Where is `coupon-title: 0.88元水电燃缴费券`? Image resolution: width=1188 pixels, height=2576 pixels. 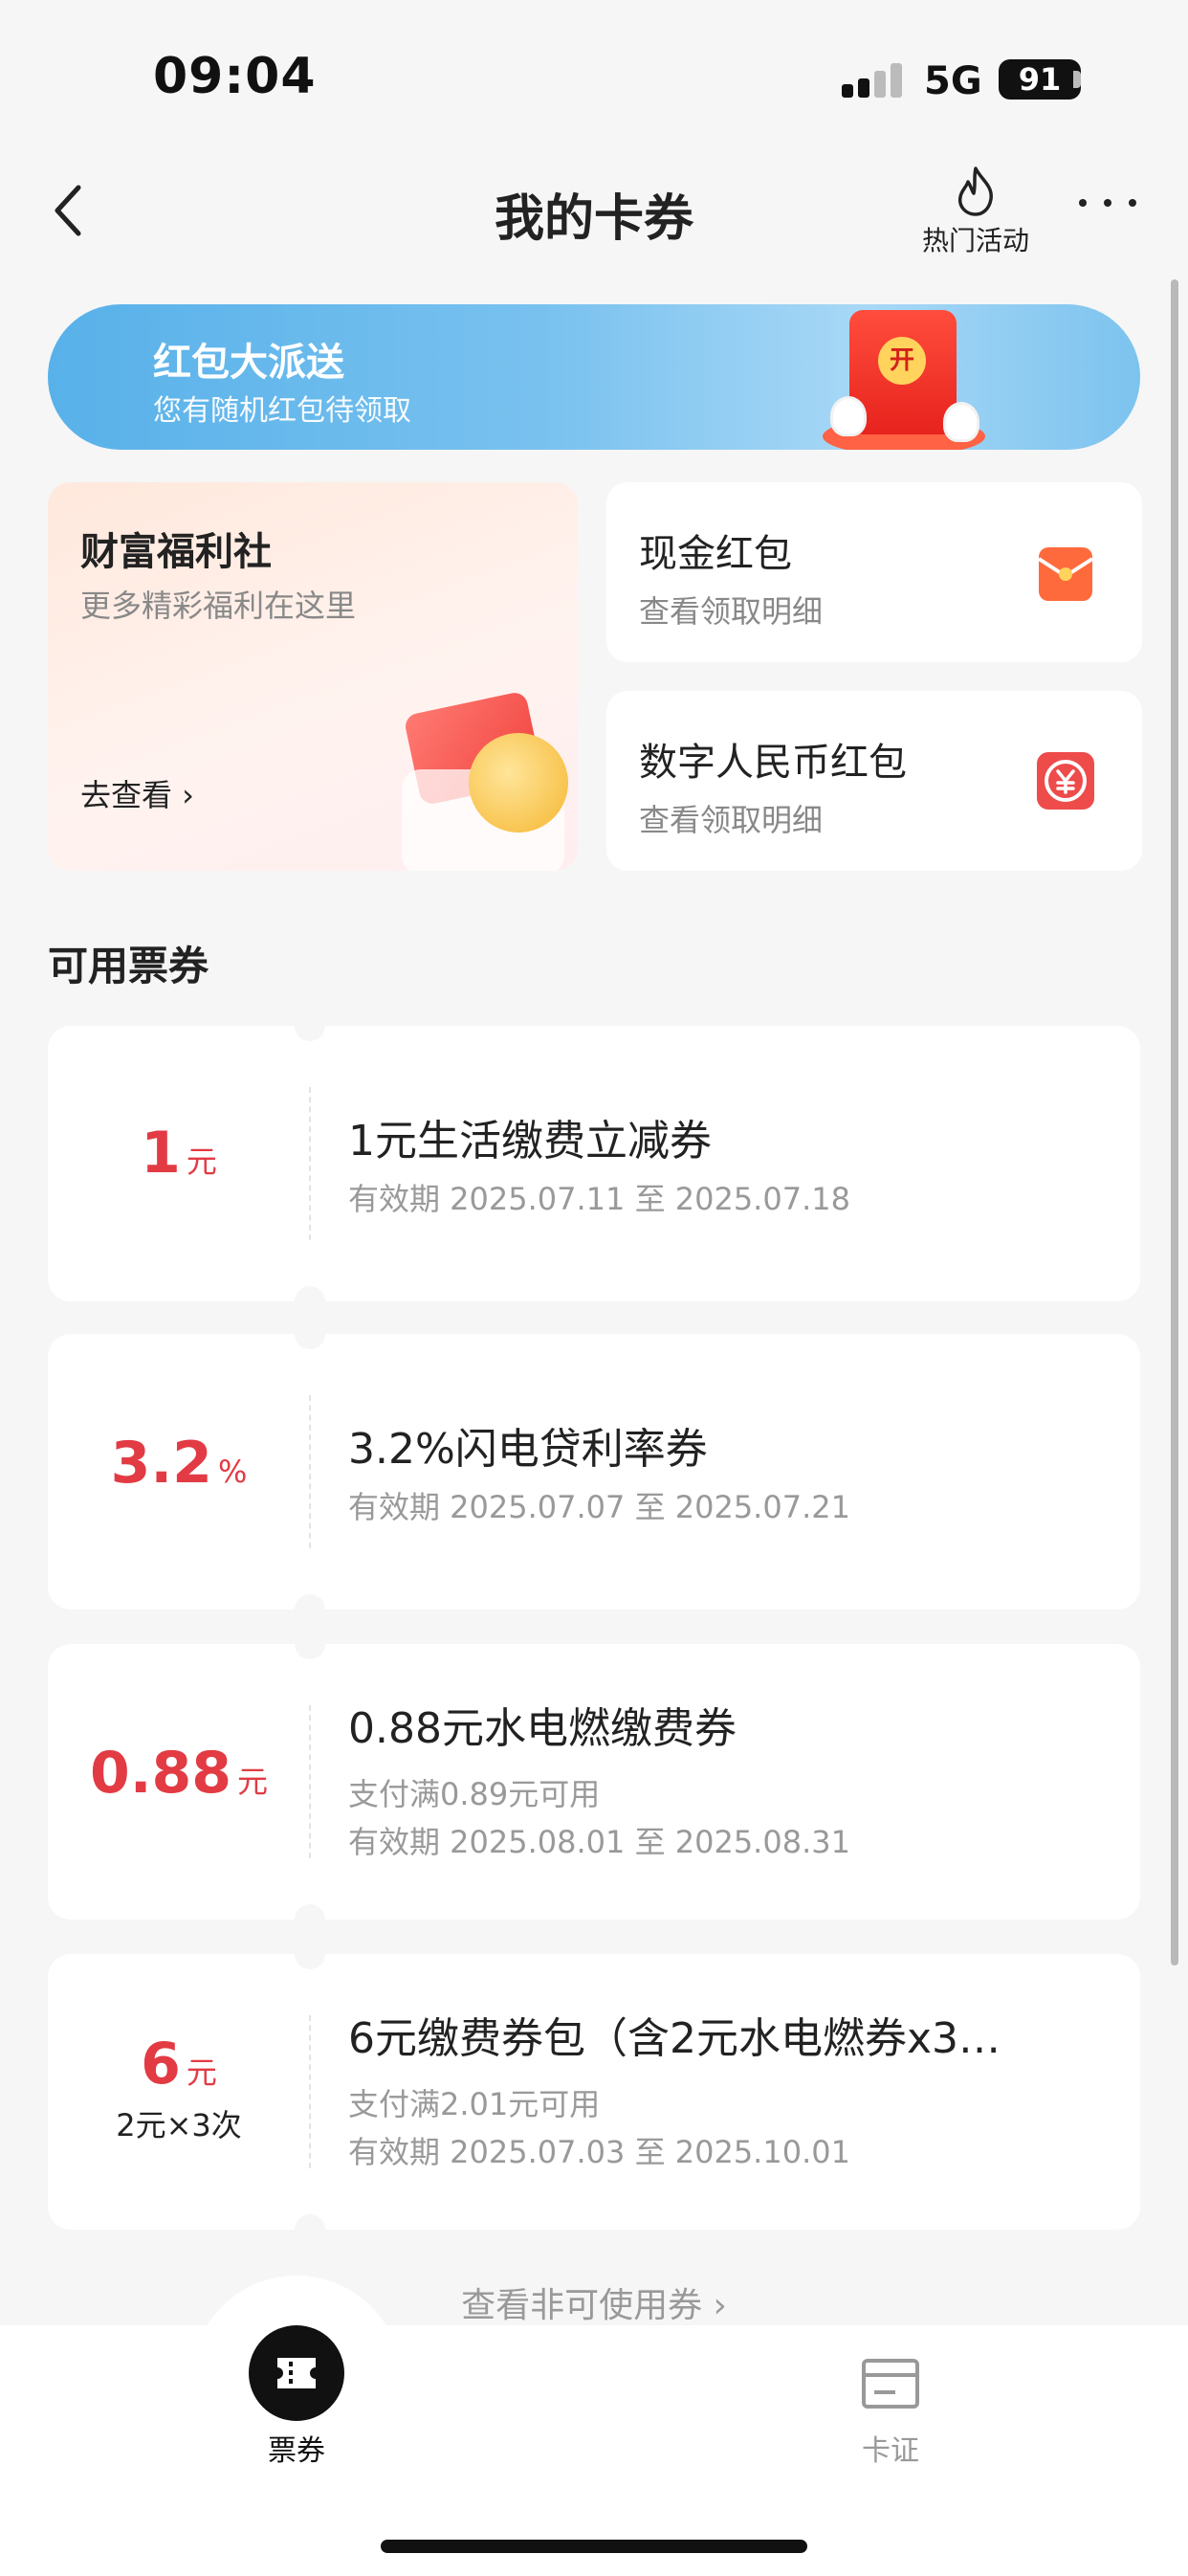 coupon-title: 0.88元水电燃缴费券 is located at coordinates (542, 1728).